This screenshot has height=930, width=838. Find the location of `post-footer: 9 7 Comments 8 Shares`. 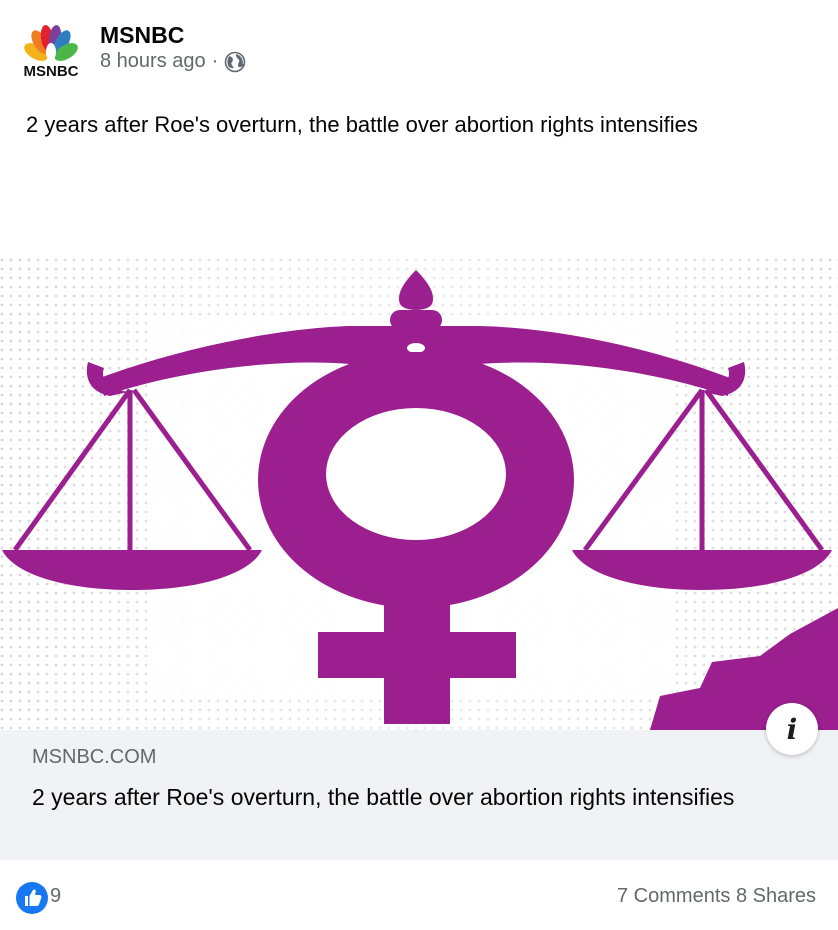

post-footer: 9 7 Comments 8 Shares is located at coordinates (419, 898).